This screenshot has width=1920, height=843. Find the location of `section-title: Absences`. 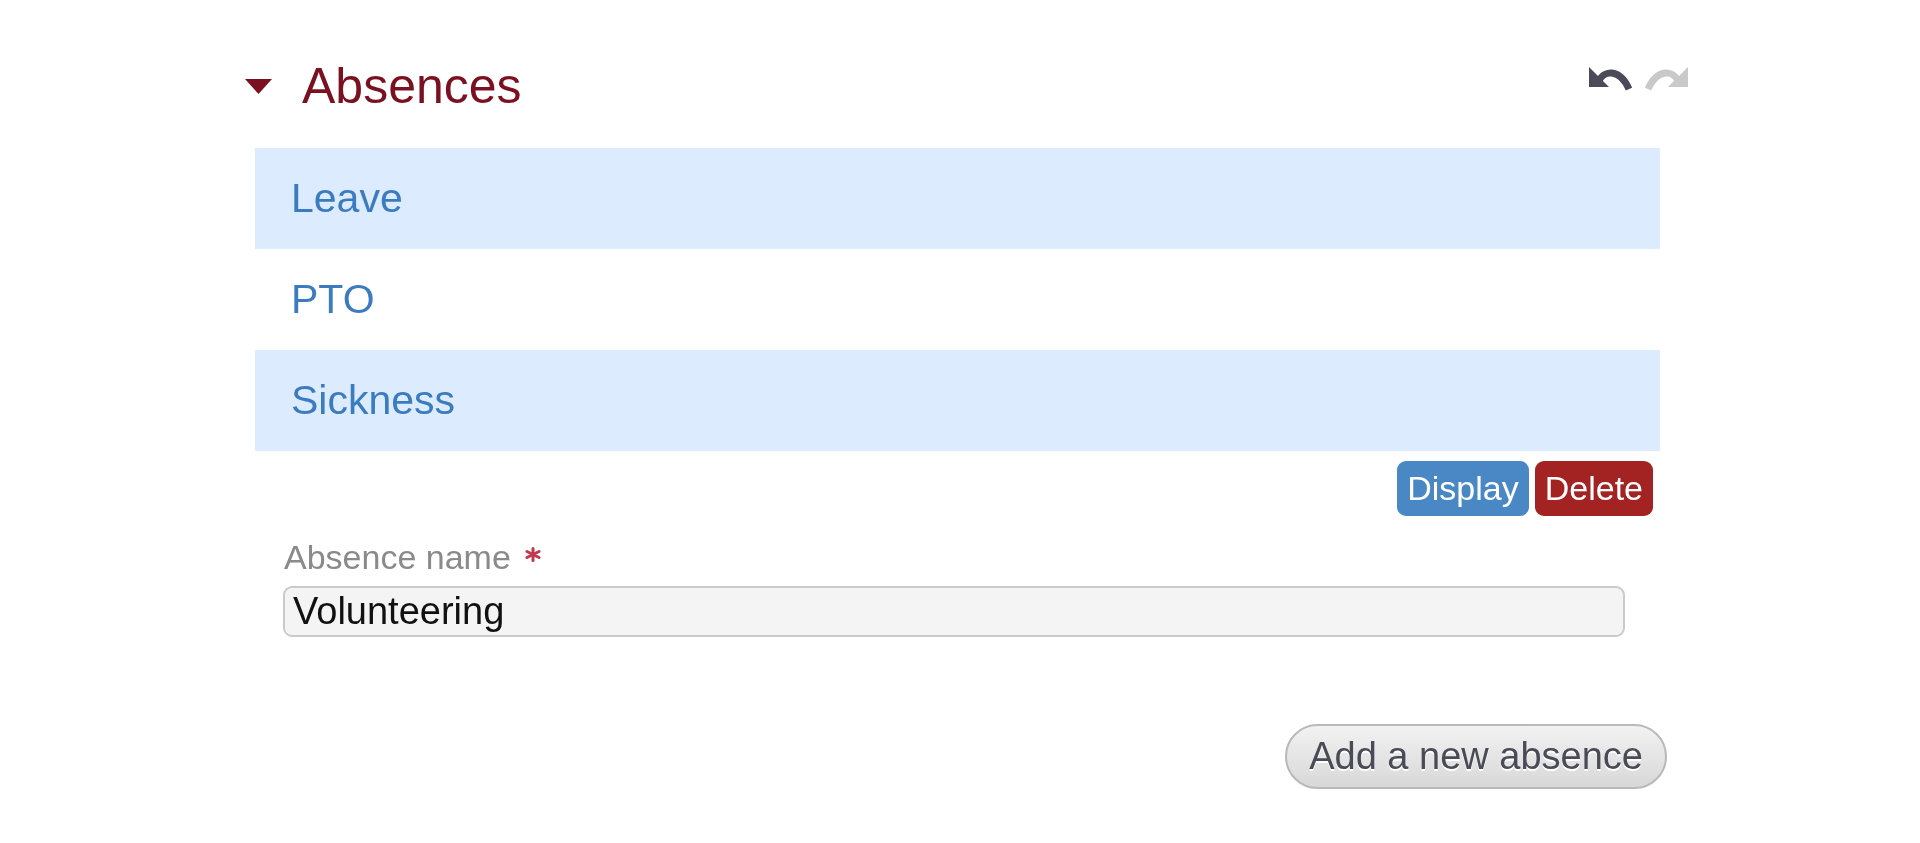

section-title: Absences is located at coordinates (412, 86).